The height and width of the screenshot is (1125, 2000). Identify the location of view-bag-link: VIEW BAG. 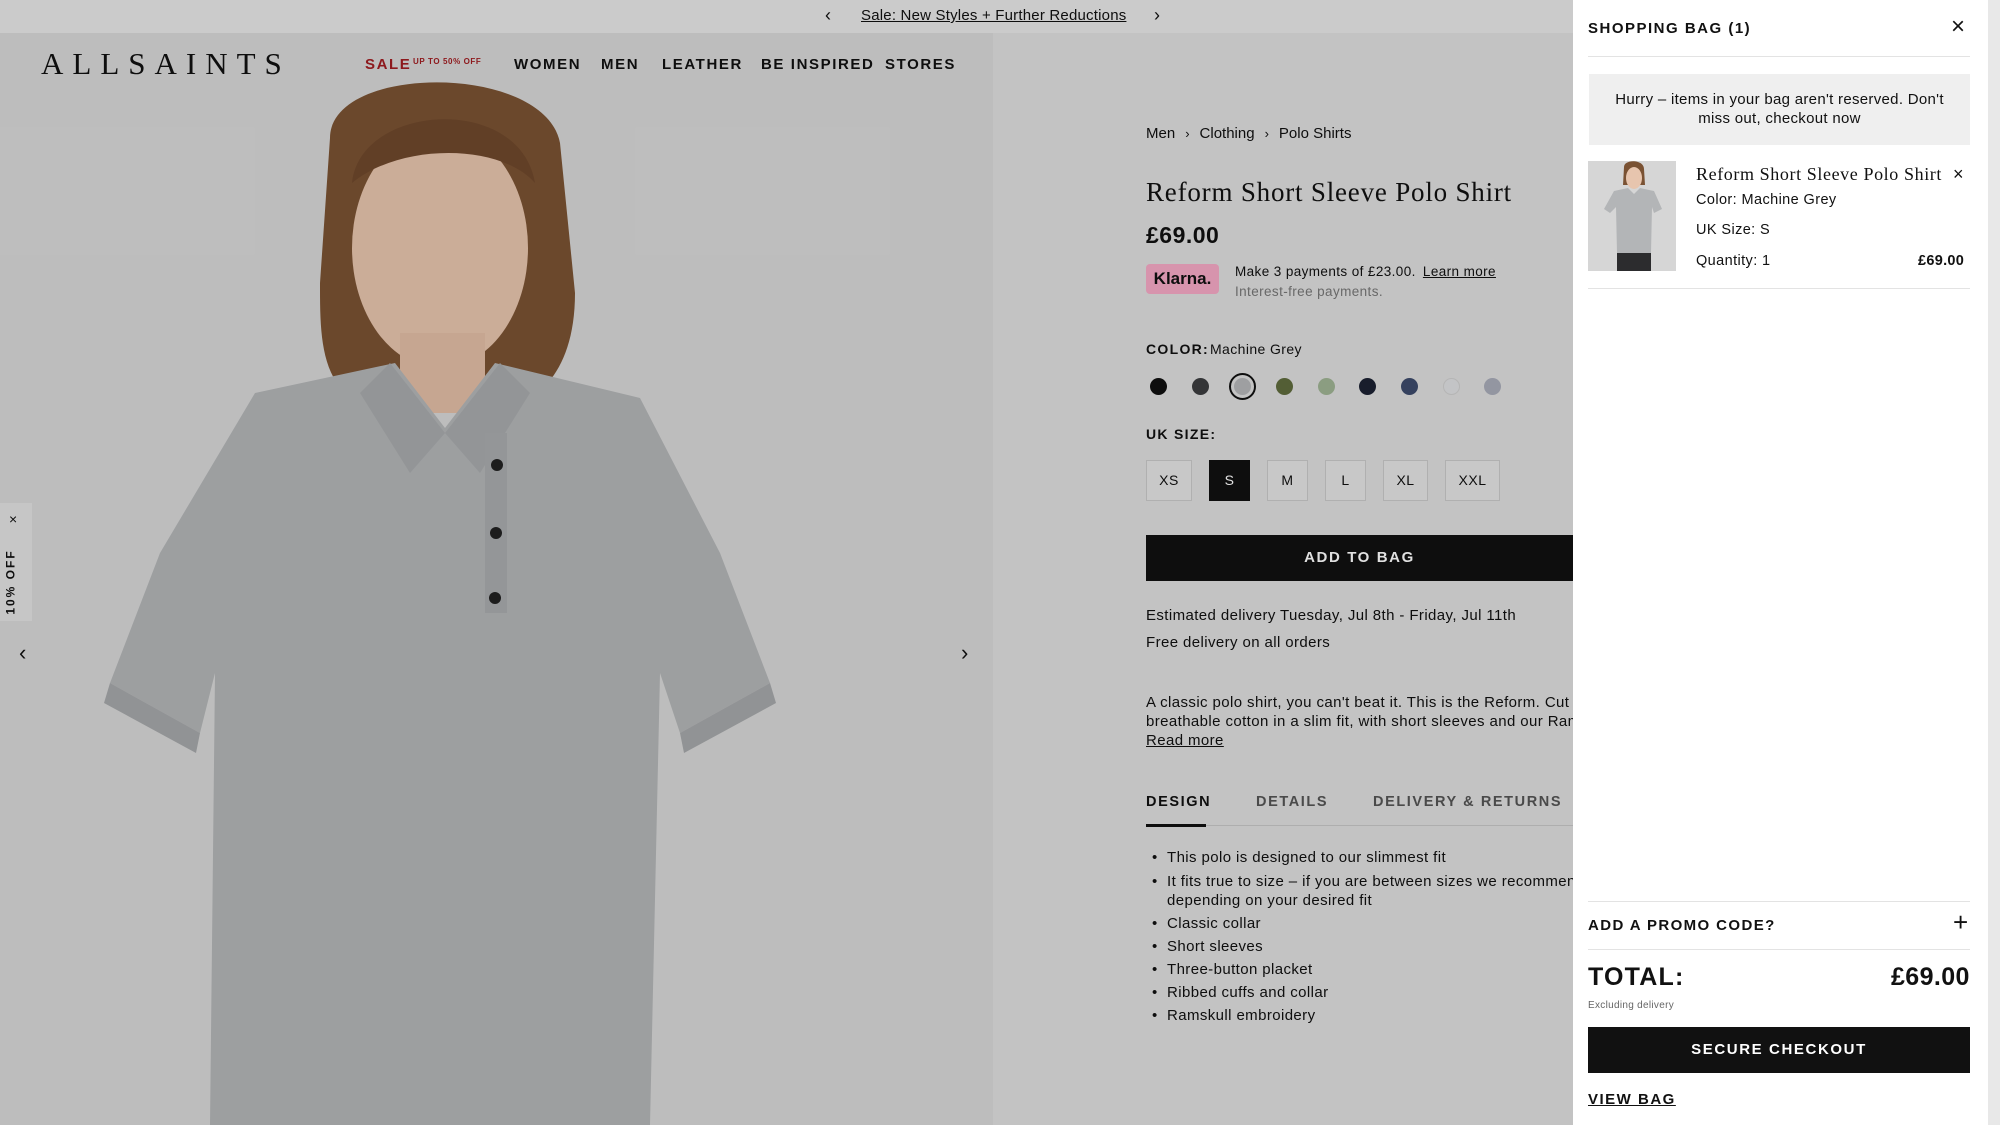
(1632, 1099).